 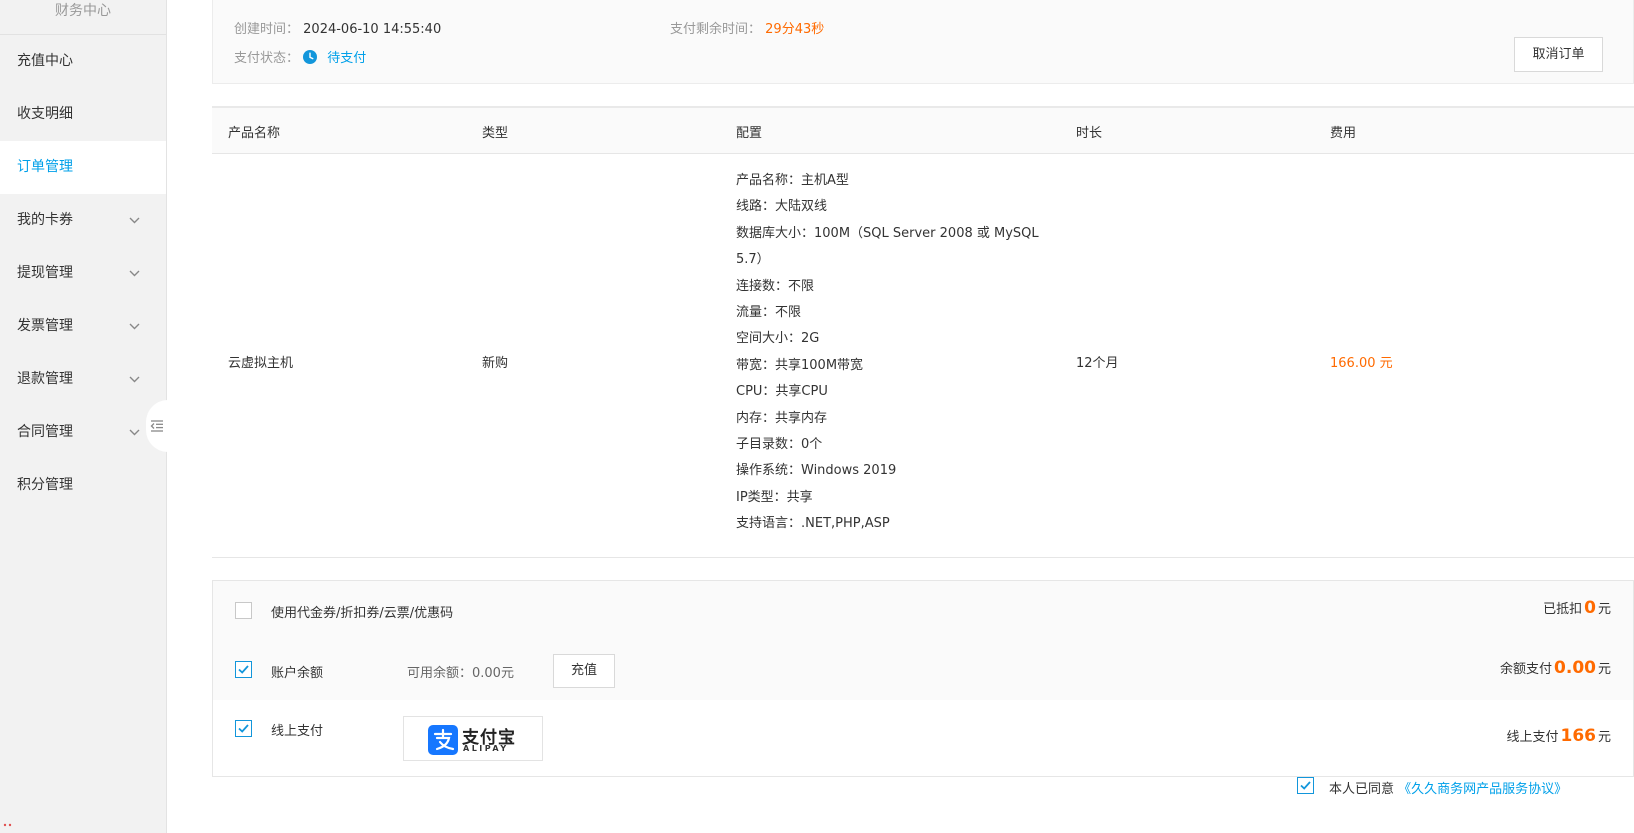 I want to click on payment-status: 支付状态： 待支付, so click(x=300, y=58).